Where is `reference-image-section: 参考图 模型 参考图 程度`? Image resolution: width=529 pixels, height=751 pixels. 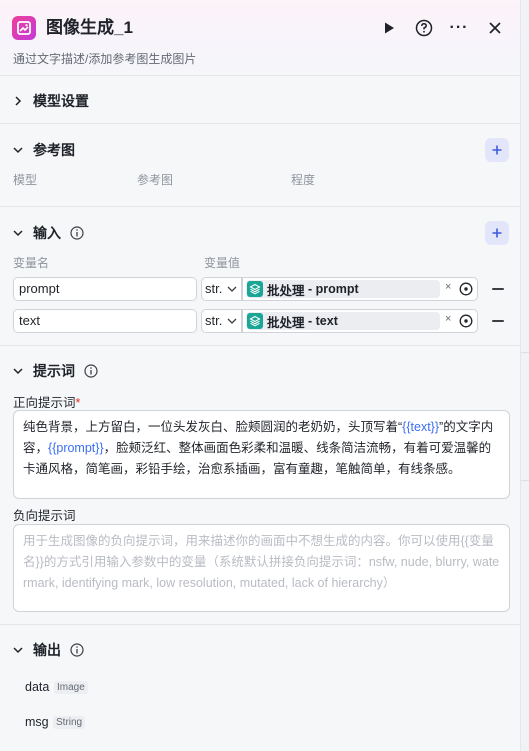
reference-image-section: 参考图 模型 参考图 程度 is located at coordinates (260, 165).